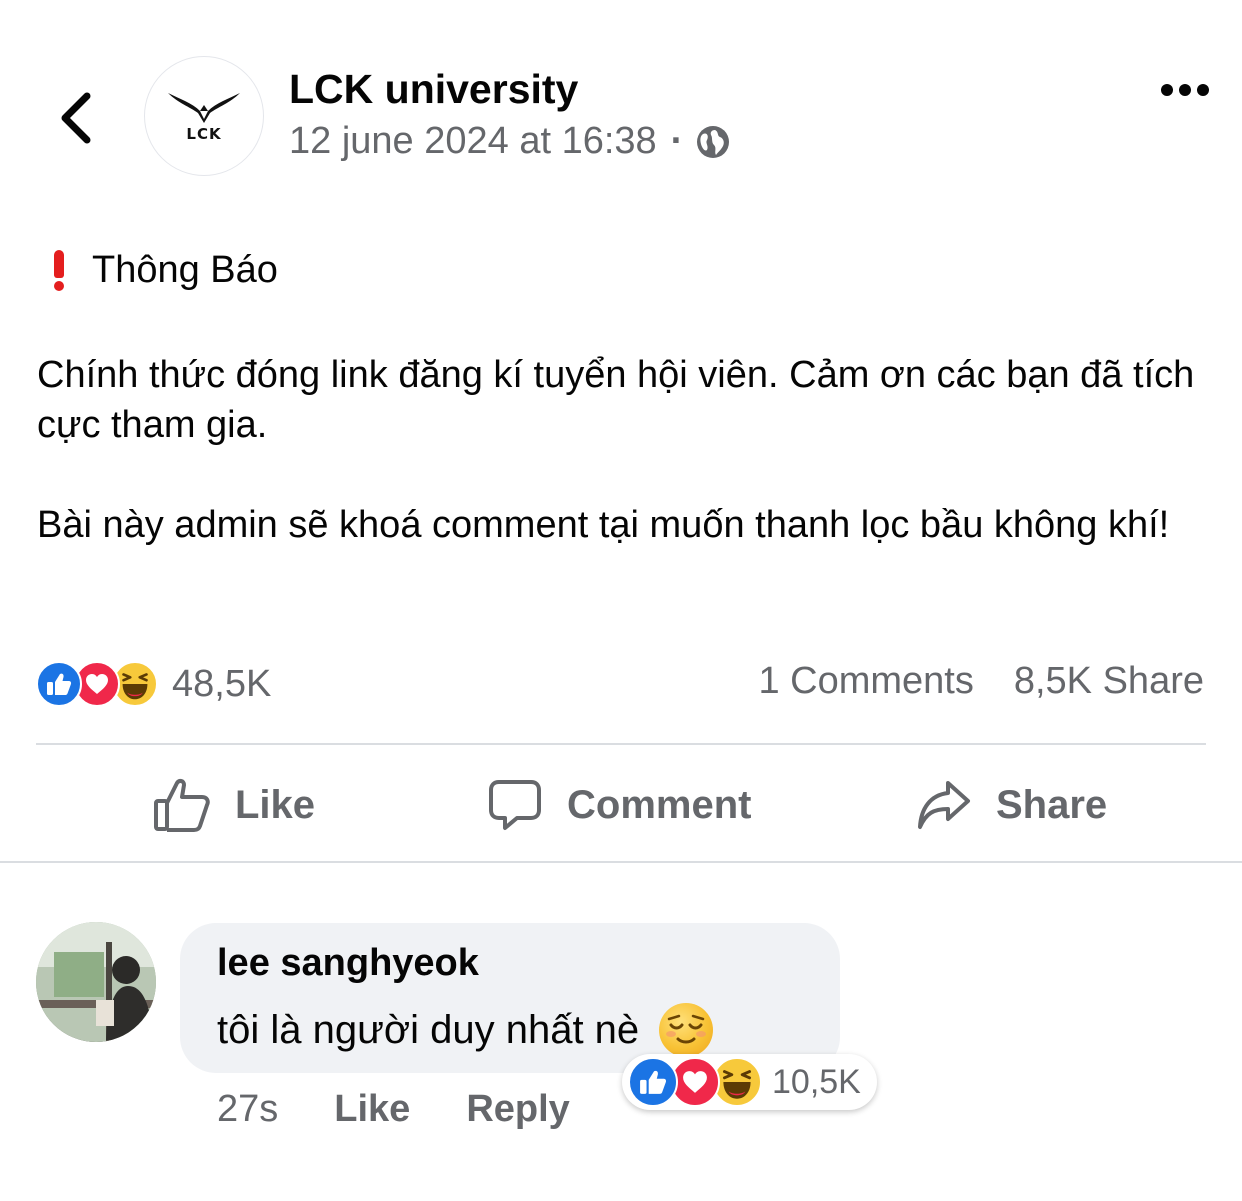 The height and width of the screenshot is (1201, 1242). I want to click on comment-text-content: tôi là người duy nhất nè, so click(428, 1029).